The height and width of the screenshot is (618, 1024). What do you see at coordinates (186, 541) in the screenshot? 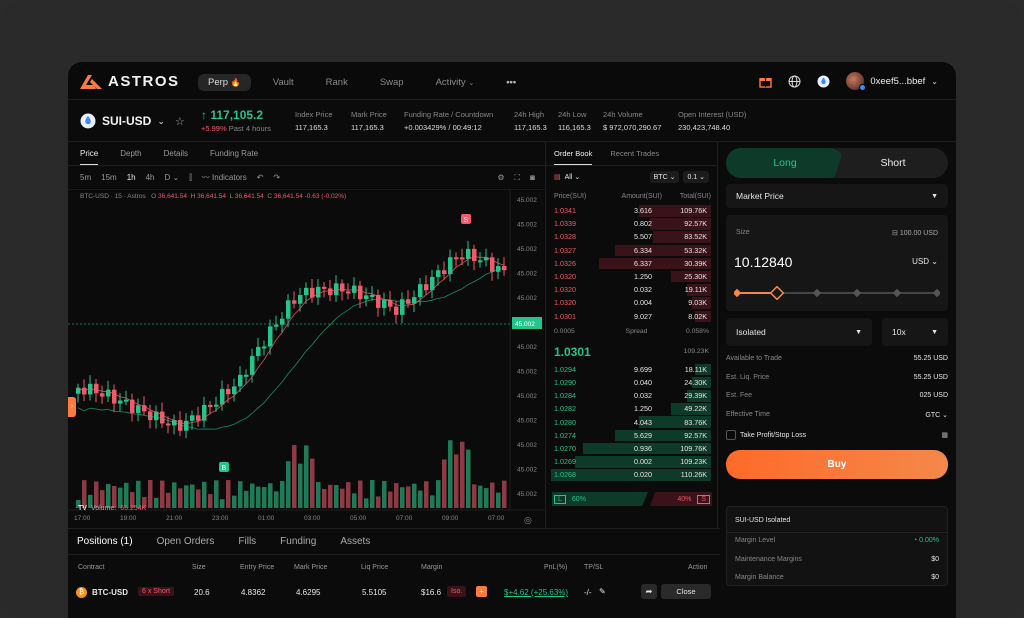
I see `tab-open-orders: Open Orders` at bounding box center [186, 541].